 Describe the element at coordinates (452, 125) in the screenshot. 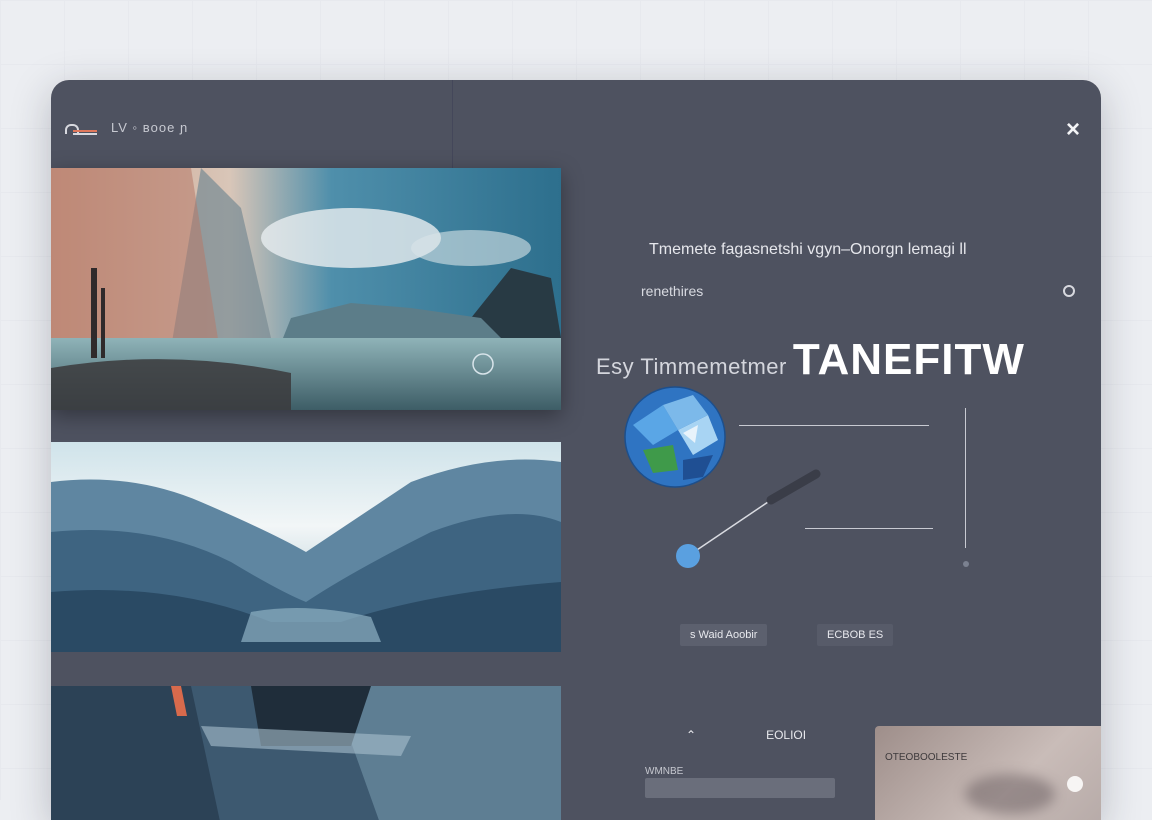

I see `header-divider` at that location.